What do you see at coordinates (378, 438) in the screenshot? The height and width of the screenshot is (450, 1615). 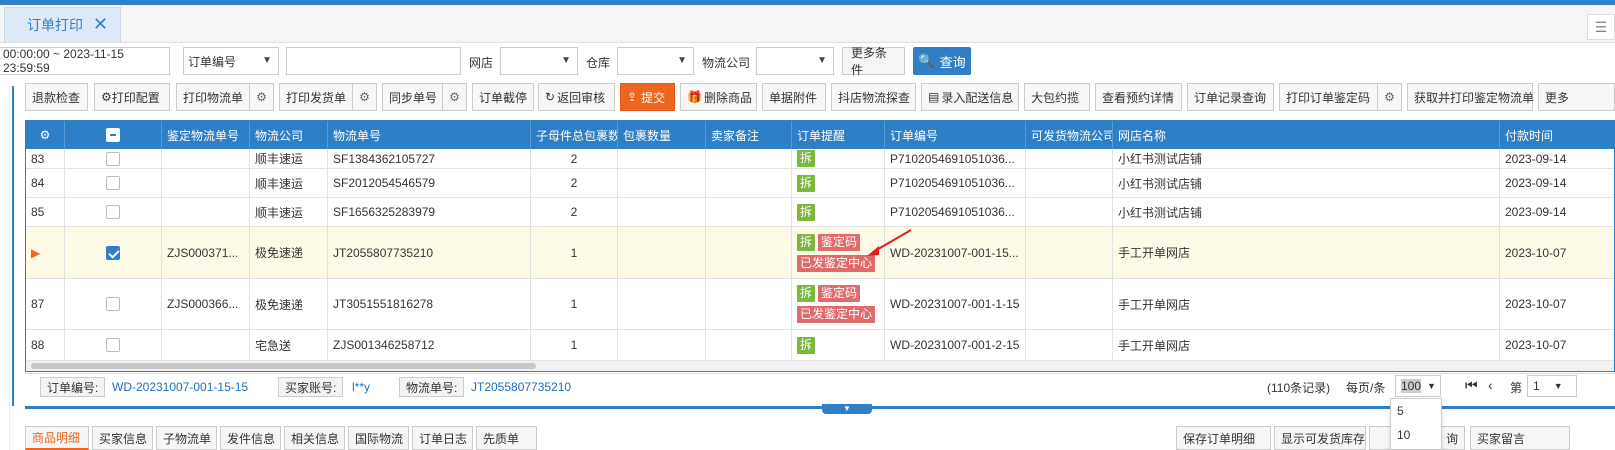 I see `tab-intl-logistics: 国际物流` at bounding box center [378, 438].